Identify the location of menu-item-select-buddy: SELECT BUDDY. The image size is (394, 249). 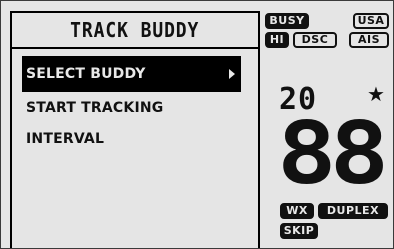
(131, 74).